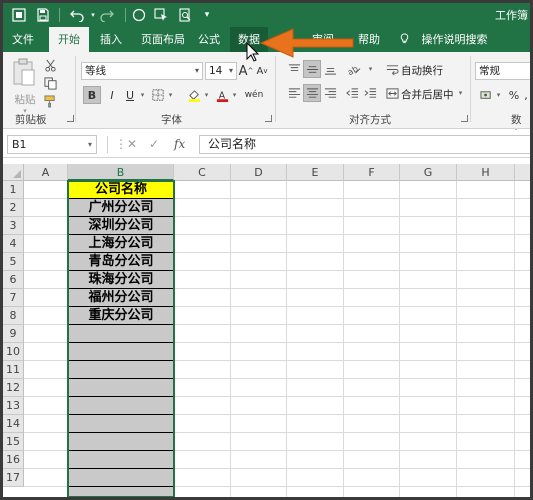  What do you see at coordinates (330, 93) in the screenshot?
I see `align-right-icon` at bounding box center [330, 93].